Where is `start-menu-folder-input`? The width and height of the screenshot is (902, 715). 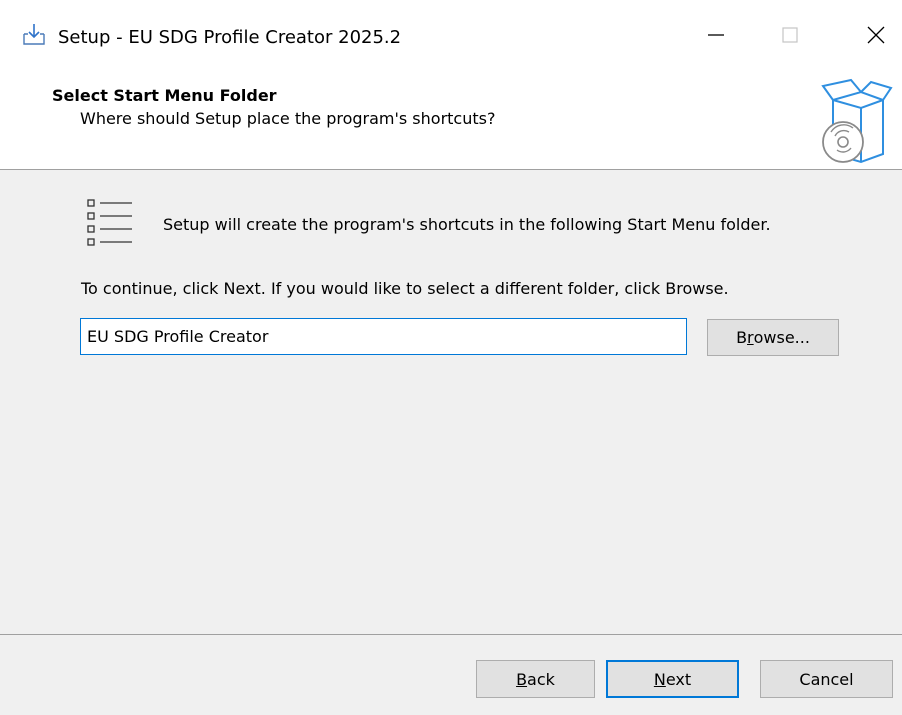 start-menu-folder-input is located at coordinates (383, 336).